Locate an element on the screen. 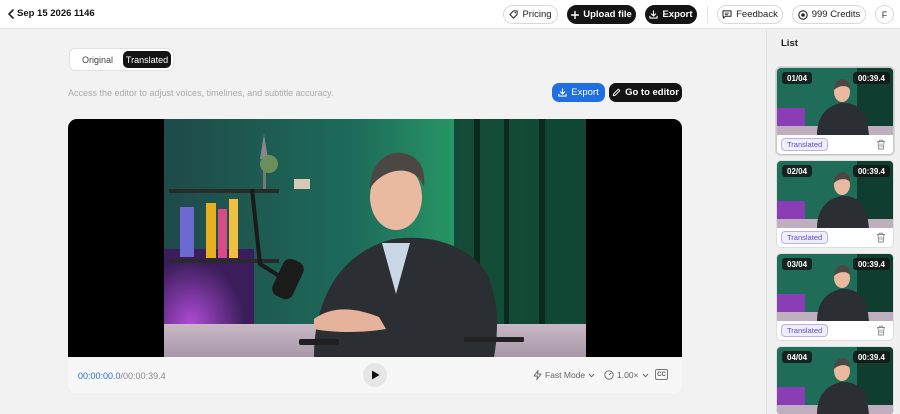 This screenshot has height=414, width=900. translated-tab: Translated is located at coordinates (147, 59).